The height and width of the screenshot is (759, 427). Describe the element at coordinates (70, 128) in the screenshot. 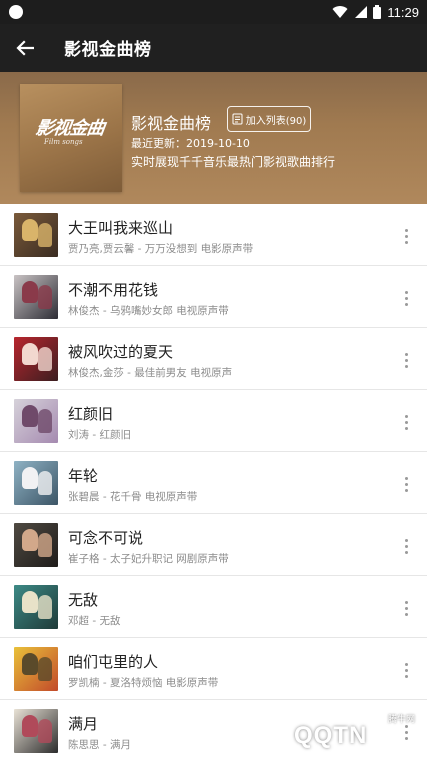

I see `cover-title: 影视金曲` at that location.